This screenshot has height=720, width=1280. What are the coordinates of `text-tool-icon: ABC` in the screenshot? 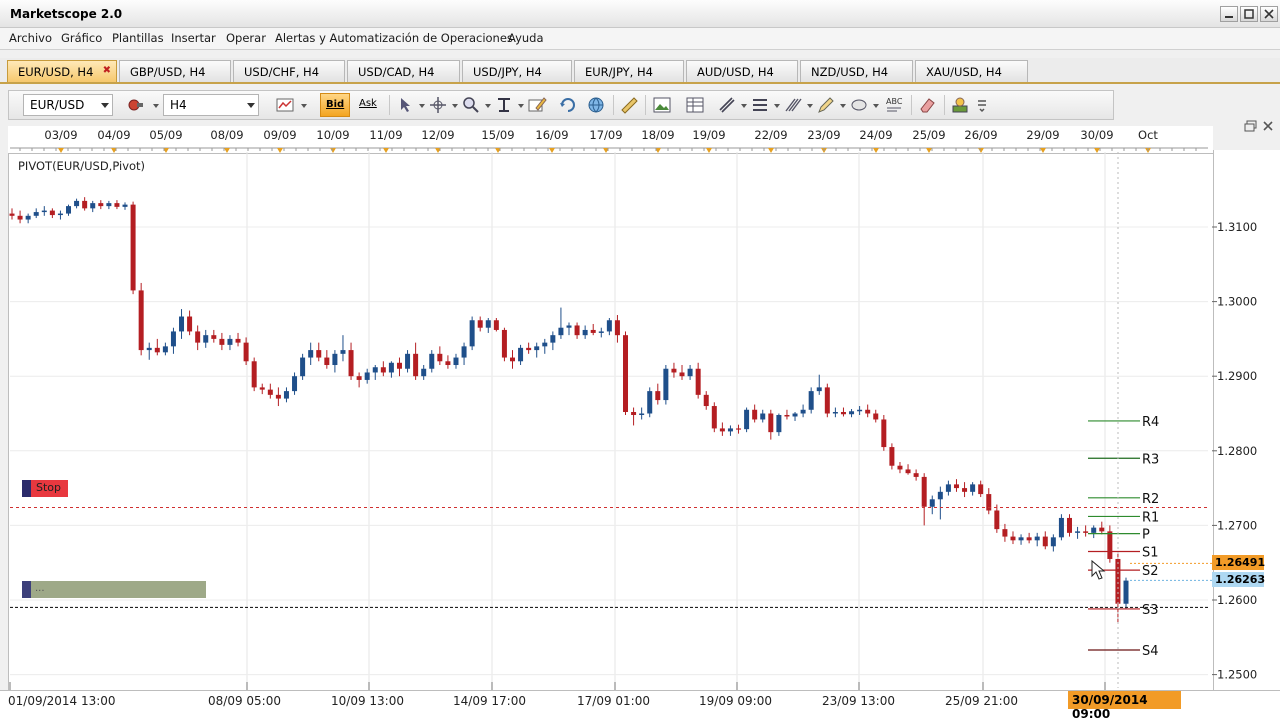 It's located at (895, 105).